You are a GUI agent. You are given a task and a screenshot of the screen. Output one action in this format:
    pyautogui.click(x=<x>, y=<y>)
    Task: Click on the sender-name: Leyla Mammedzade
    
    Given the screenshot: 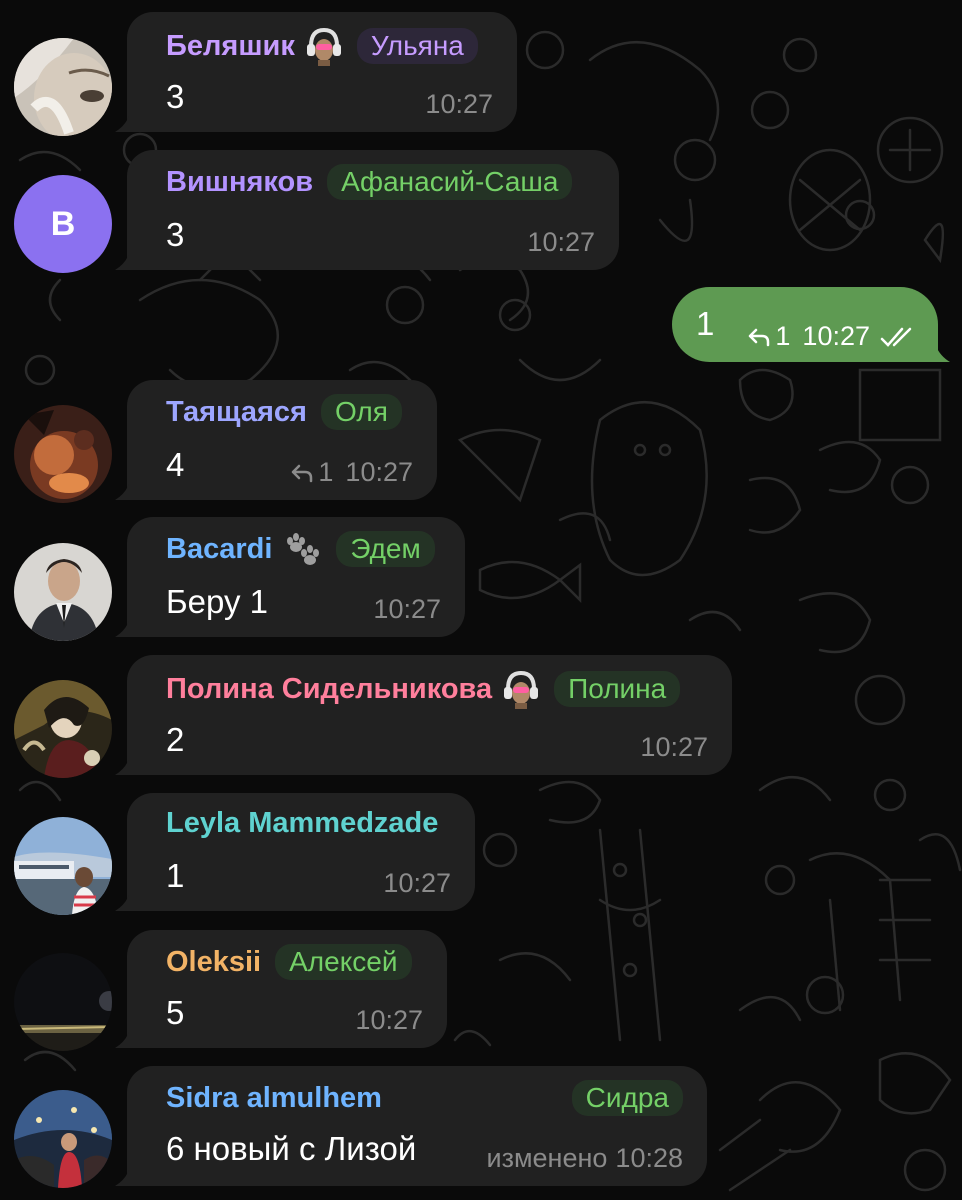 What is the action you would take?
    pyautogui.click(x=302, y=823)
    